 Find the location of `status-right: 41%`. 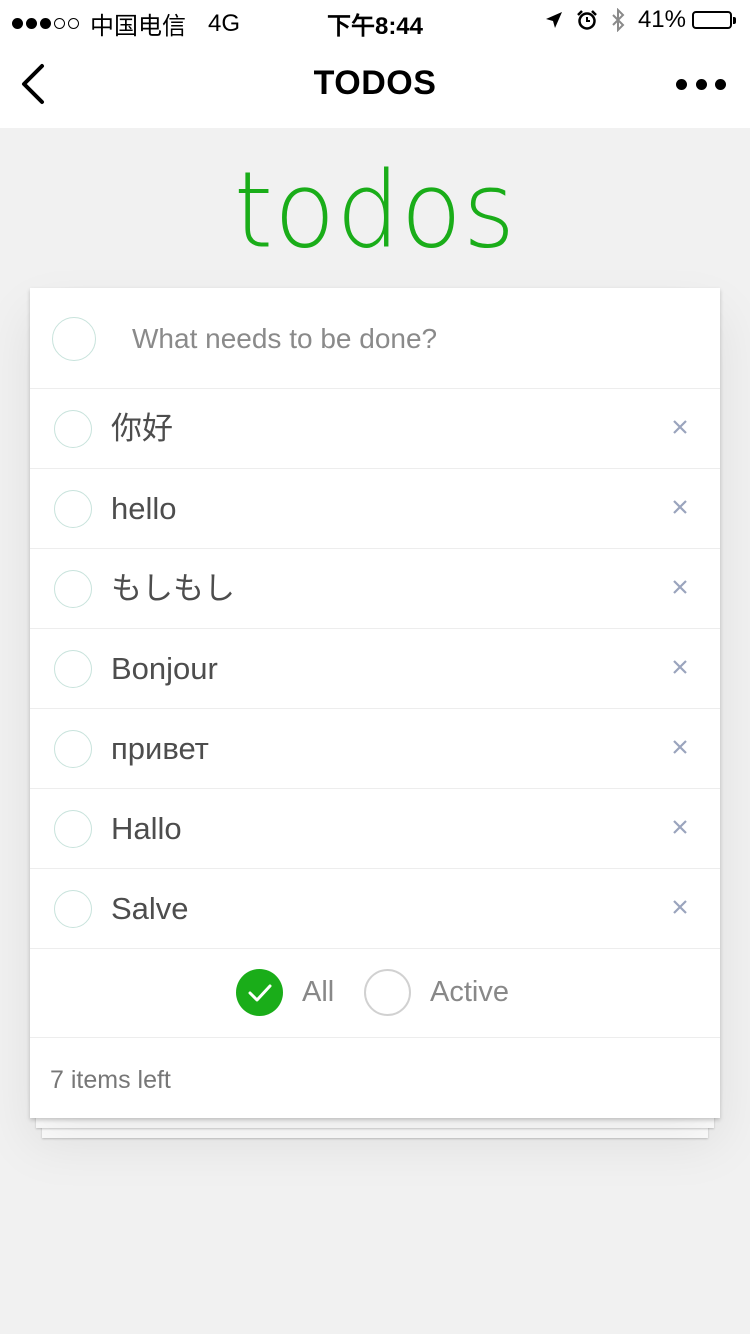

status-right: 41% is located at coordinates (640, 20).